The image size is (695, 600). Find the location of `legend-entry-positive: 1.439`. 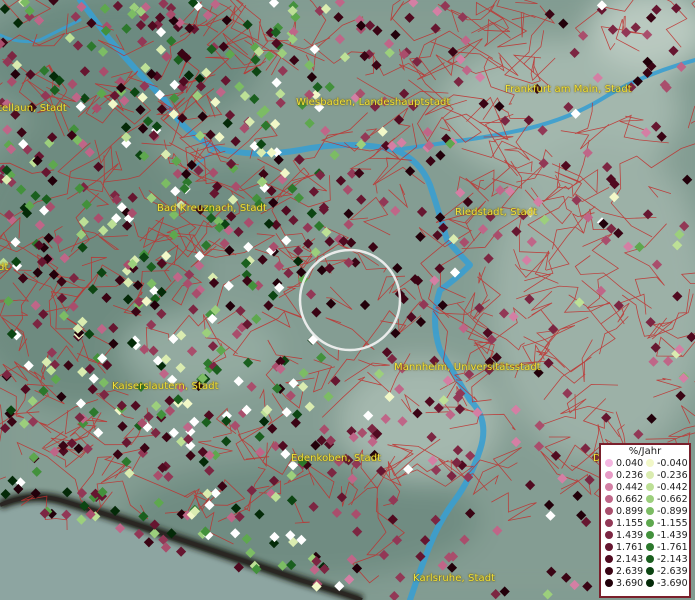

legend-entry-positive: 1.439 is located at coordinates (624, 536).